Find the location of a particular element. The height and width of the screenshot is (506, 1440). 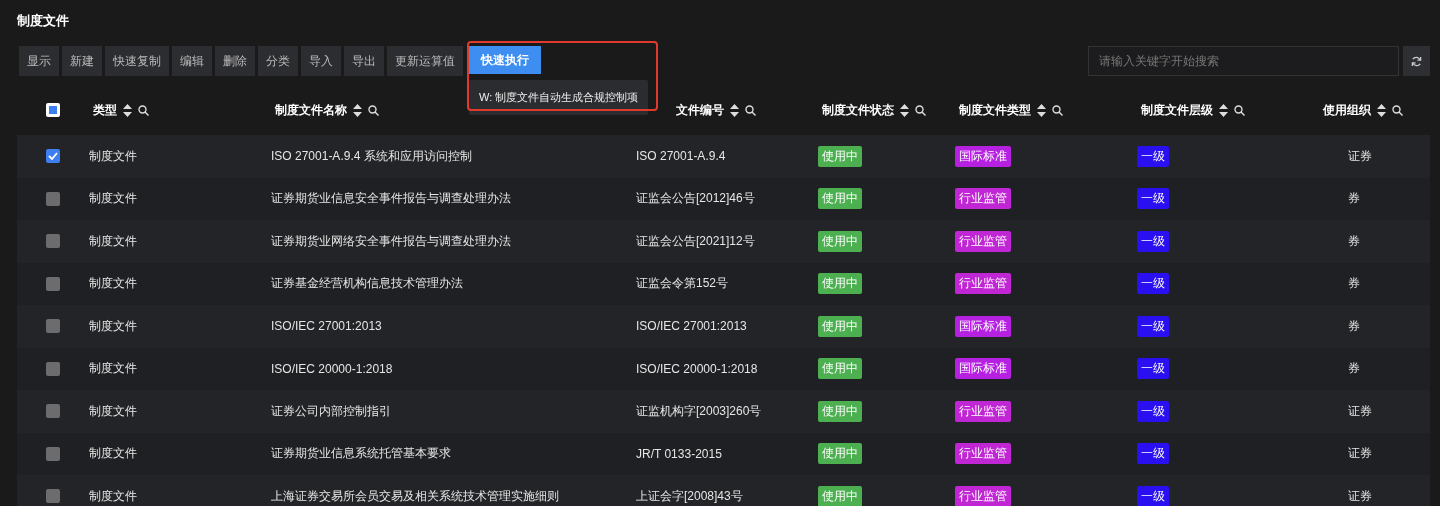

column-header: 制度文件类型 is located at coordinates (995, 110).